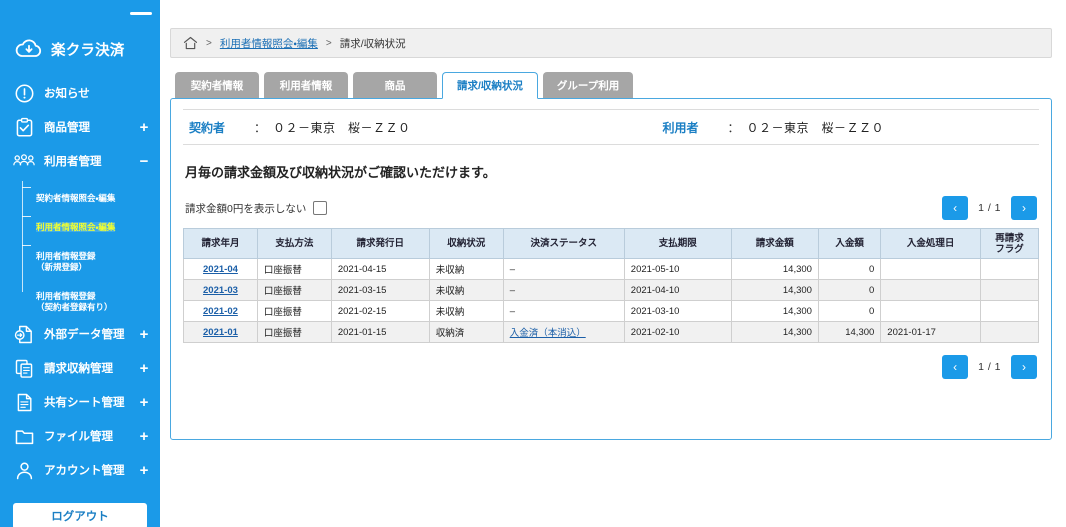  I want to click on pagination-bottom: ‹ 1 / 1 ›, so click(989, 367).